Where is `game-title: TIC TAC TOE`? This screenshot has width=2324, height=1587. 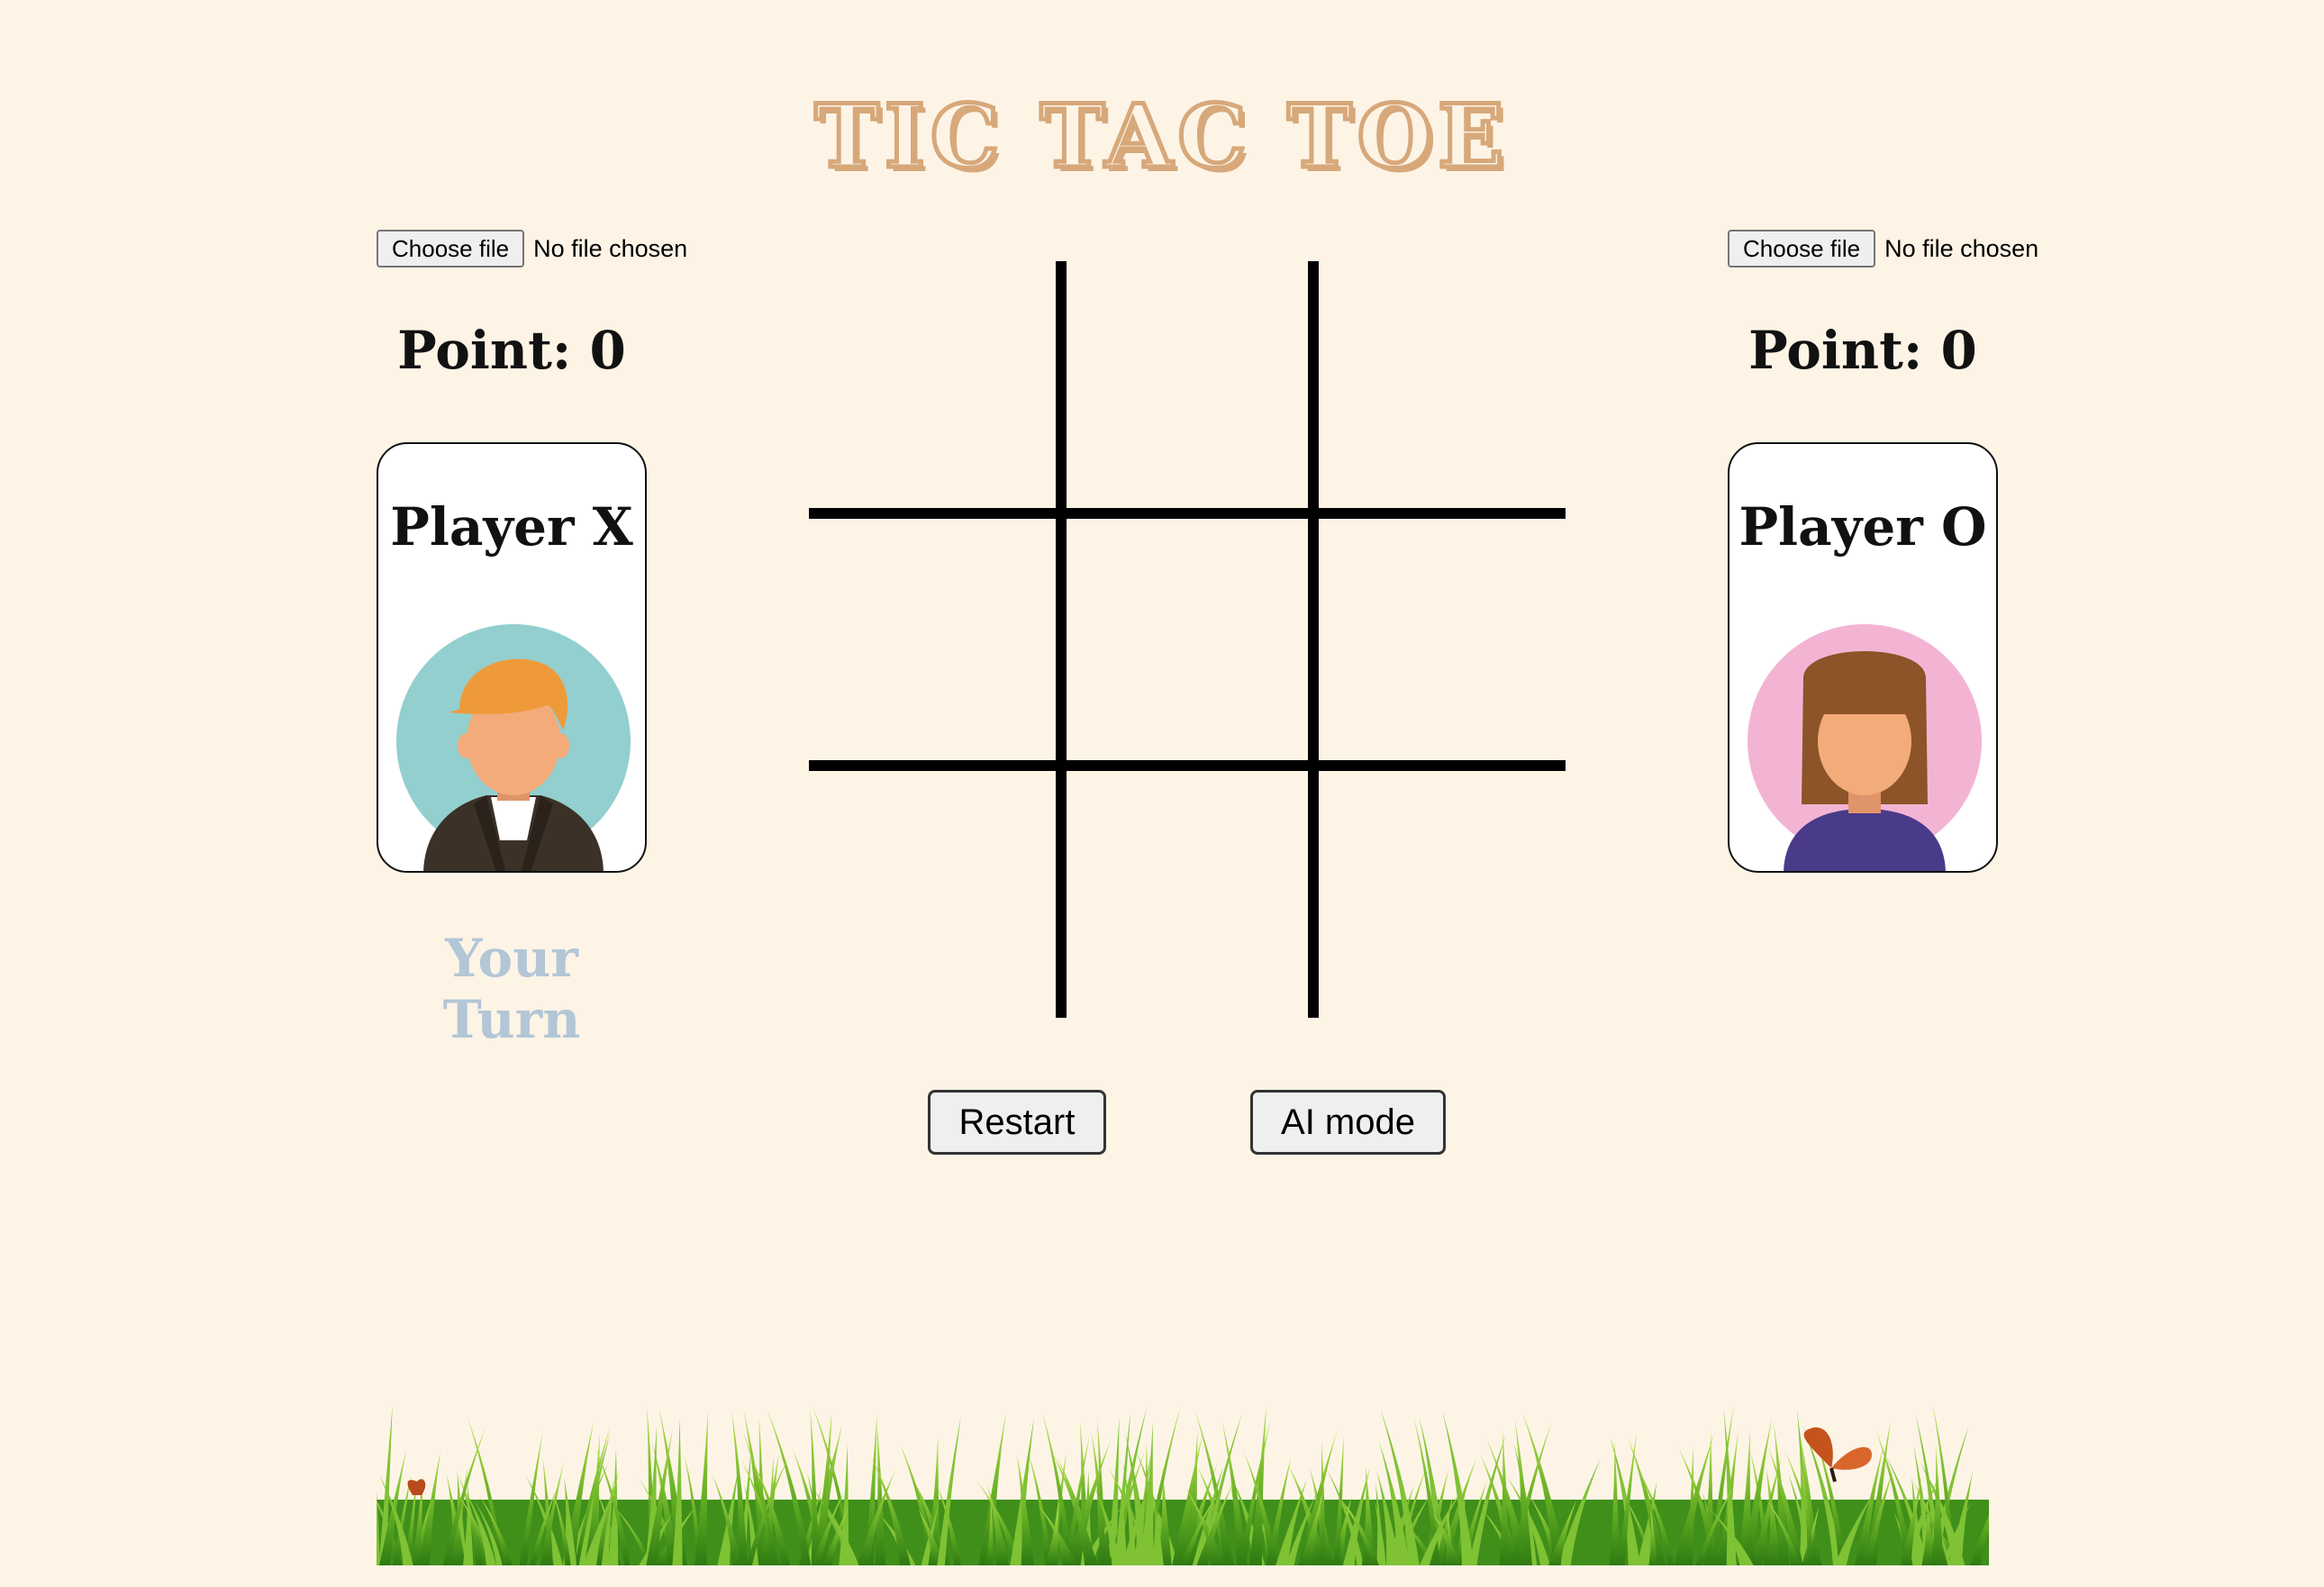 game-title: TIC TAC TOE is located at coordinates (1161, 137).